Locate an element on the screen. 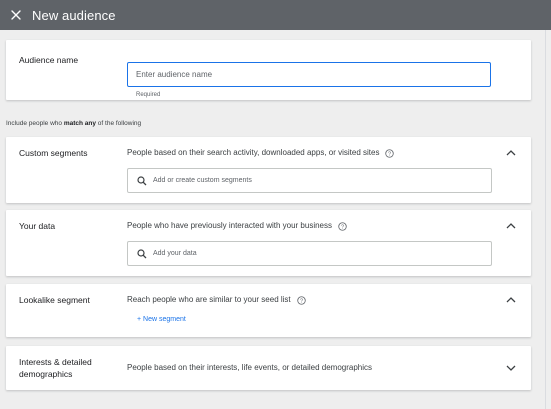  audience-name-card: Audience name Required is located at coordinates (268, 70).